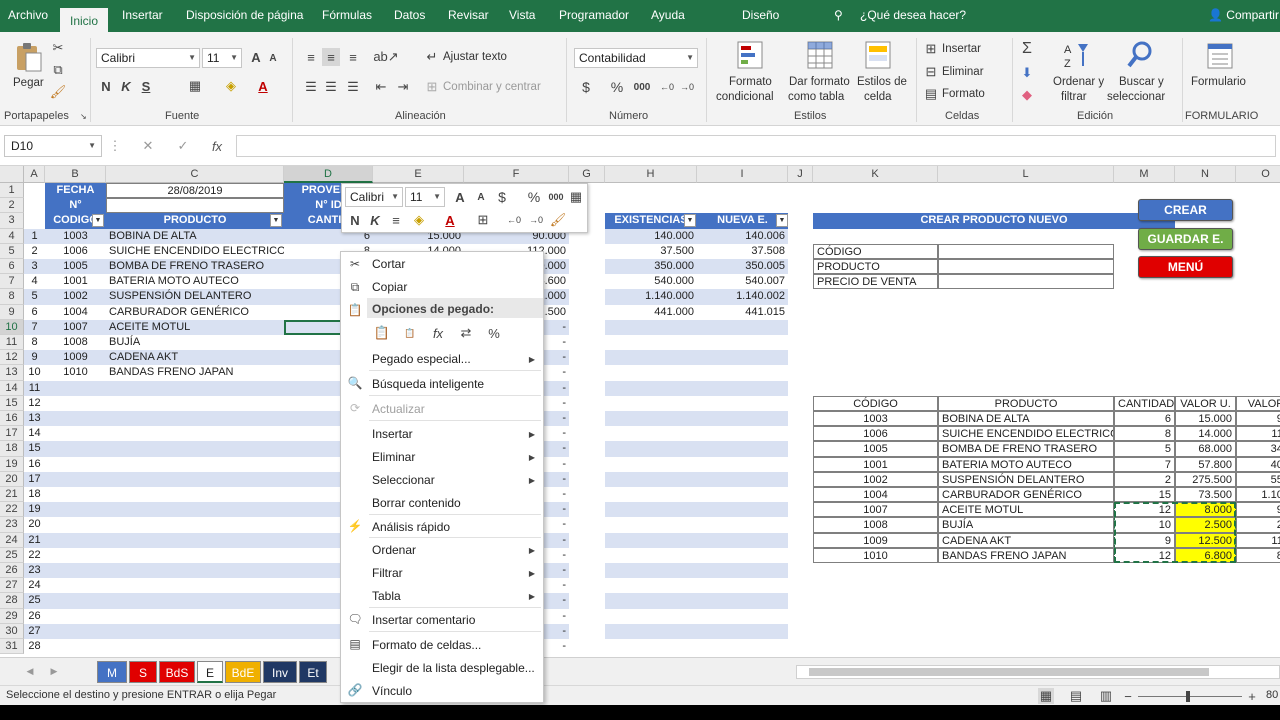  What do you see at coordinates (28, 15) in the screenshot?
I see `tab-archivo: Archivo` at bounding box center [28, 15].